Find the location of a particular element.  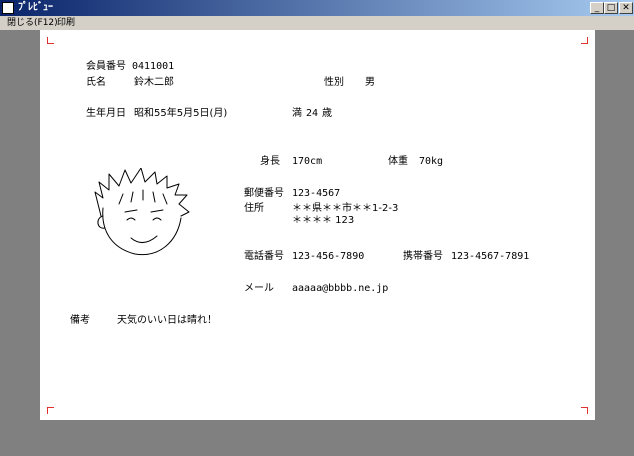

birth-label: 生年月日 is located at coordinates (106, 113).